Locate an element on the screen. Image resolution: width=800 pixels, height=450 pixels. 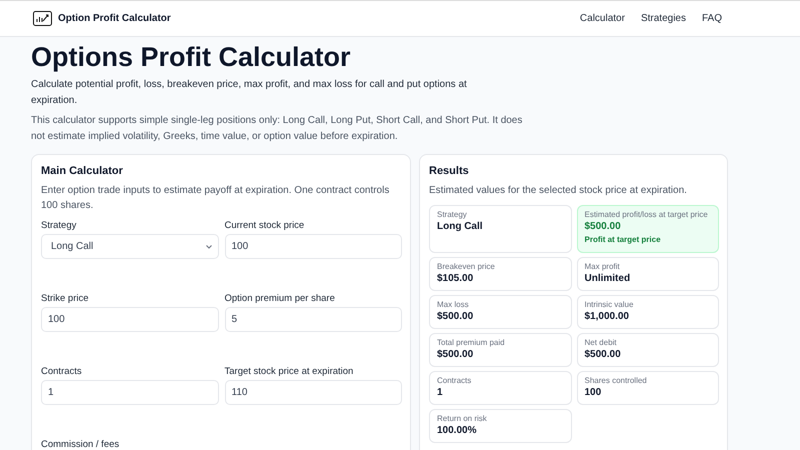
result-label: Estimated profit/loss at target price is located at coordinates (646, 214).